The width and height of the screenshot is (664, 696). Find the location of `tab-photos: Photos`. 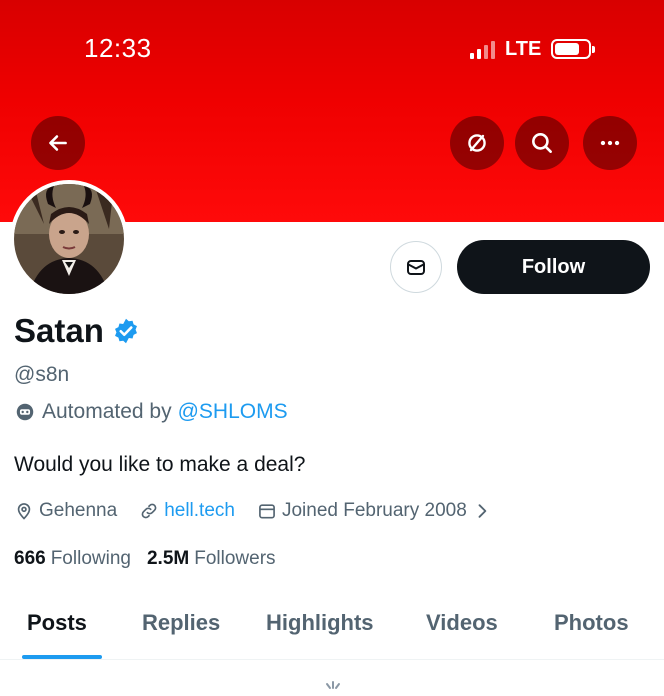

tab-photos: Photos is located at coordinates (591, 623).